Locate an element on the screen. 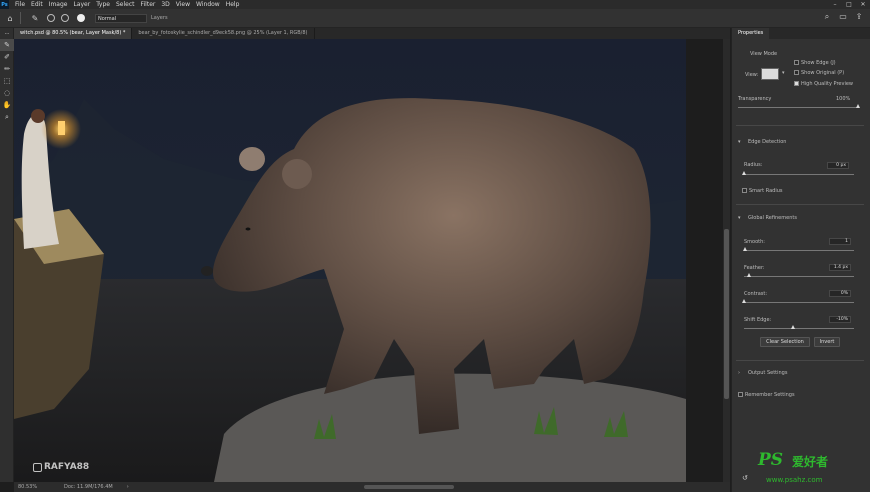 The height and width of the screenshot is (492, 870). menu-select: Select is located at coordinates (125, 4).